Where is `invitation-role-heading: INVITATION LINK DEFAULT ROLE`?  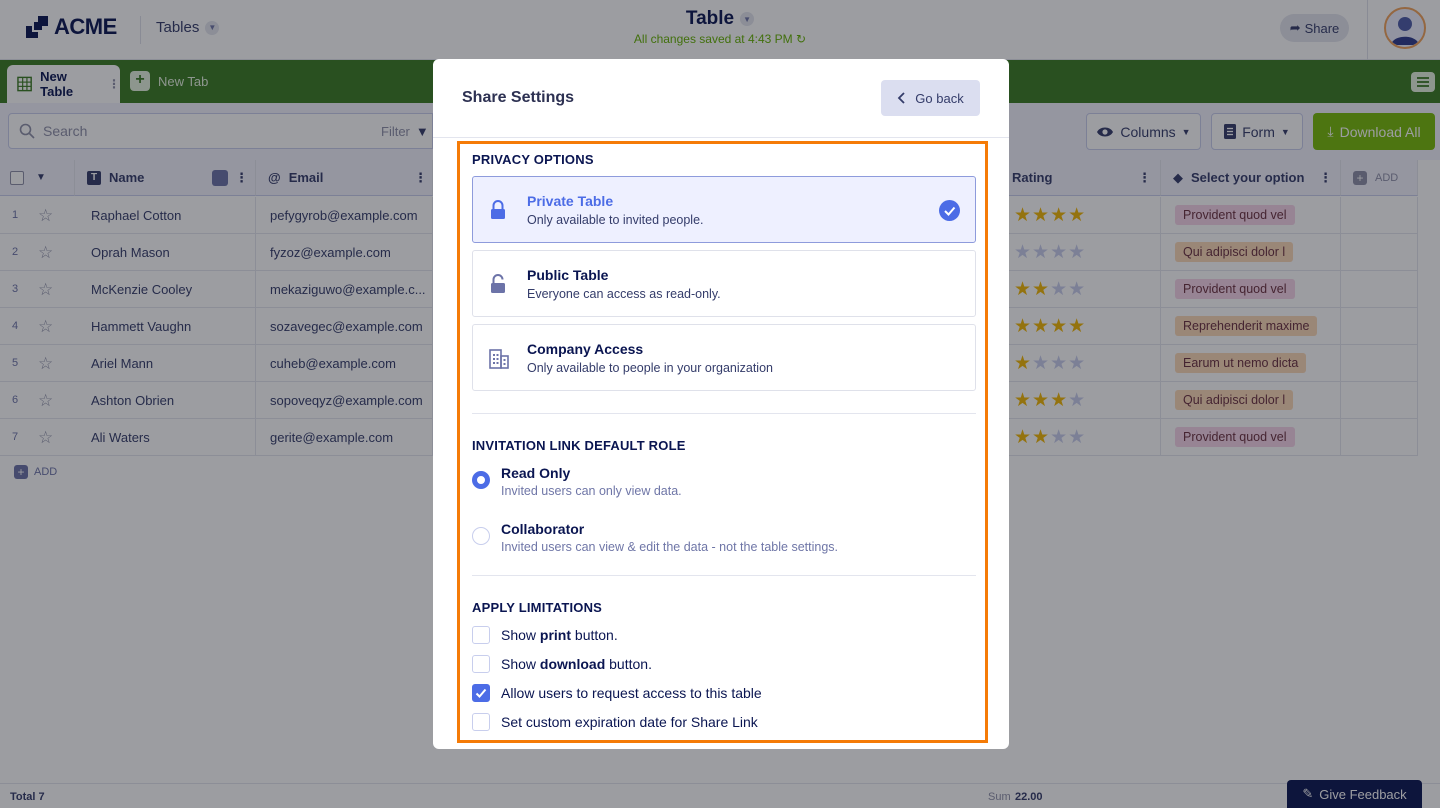
invitation-role-heading: INVITATION LINK DEFAULT ROLE is located at coordinates (579, 445).